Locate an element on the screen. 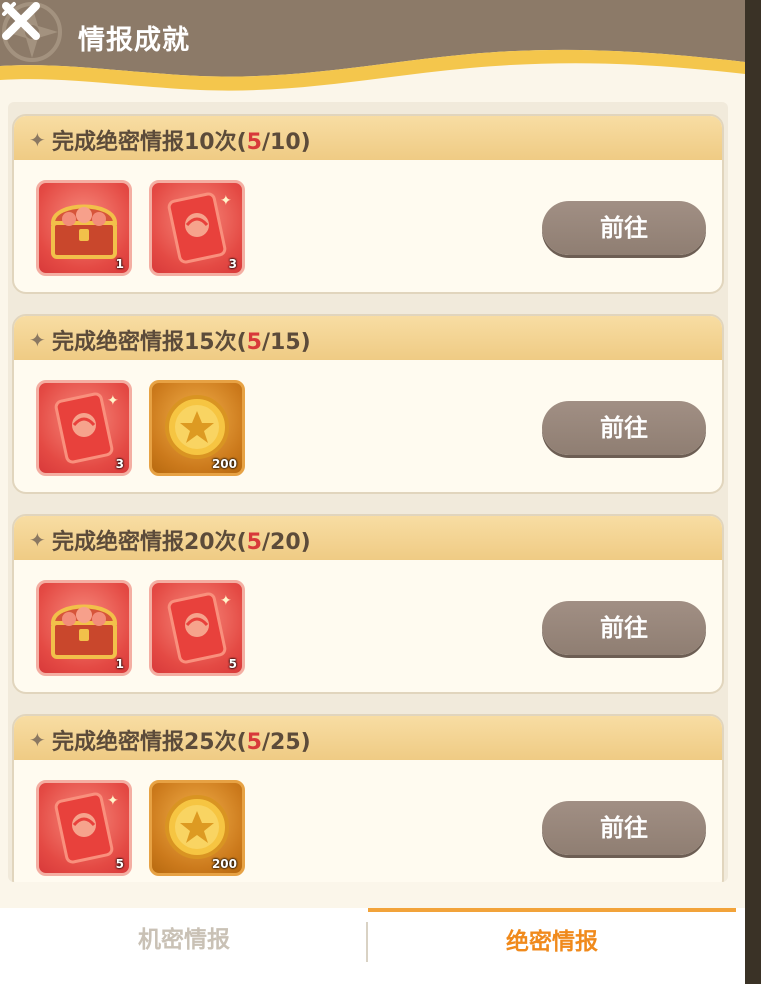 The image size is (761, 984). tab-bar: 机密情报 绝密情报 is located at coordinates (372, 946).